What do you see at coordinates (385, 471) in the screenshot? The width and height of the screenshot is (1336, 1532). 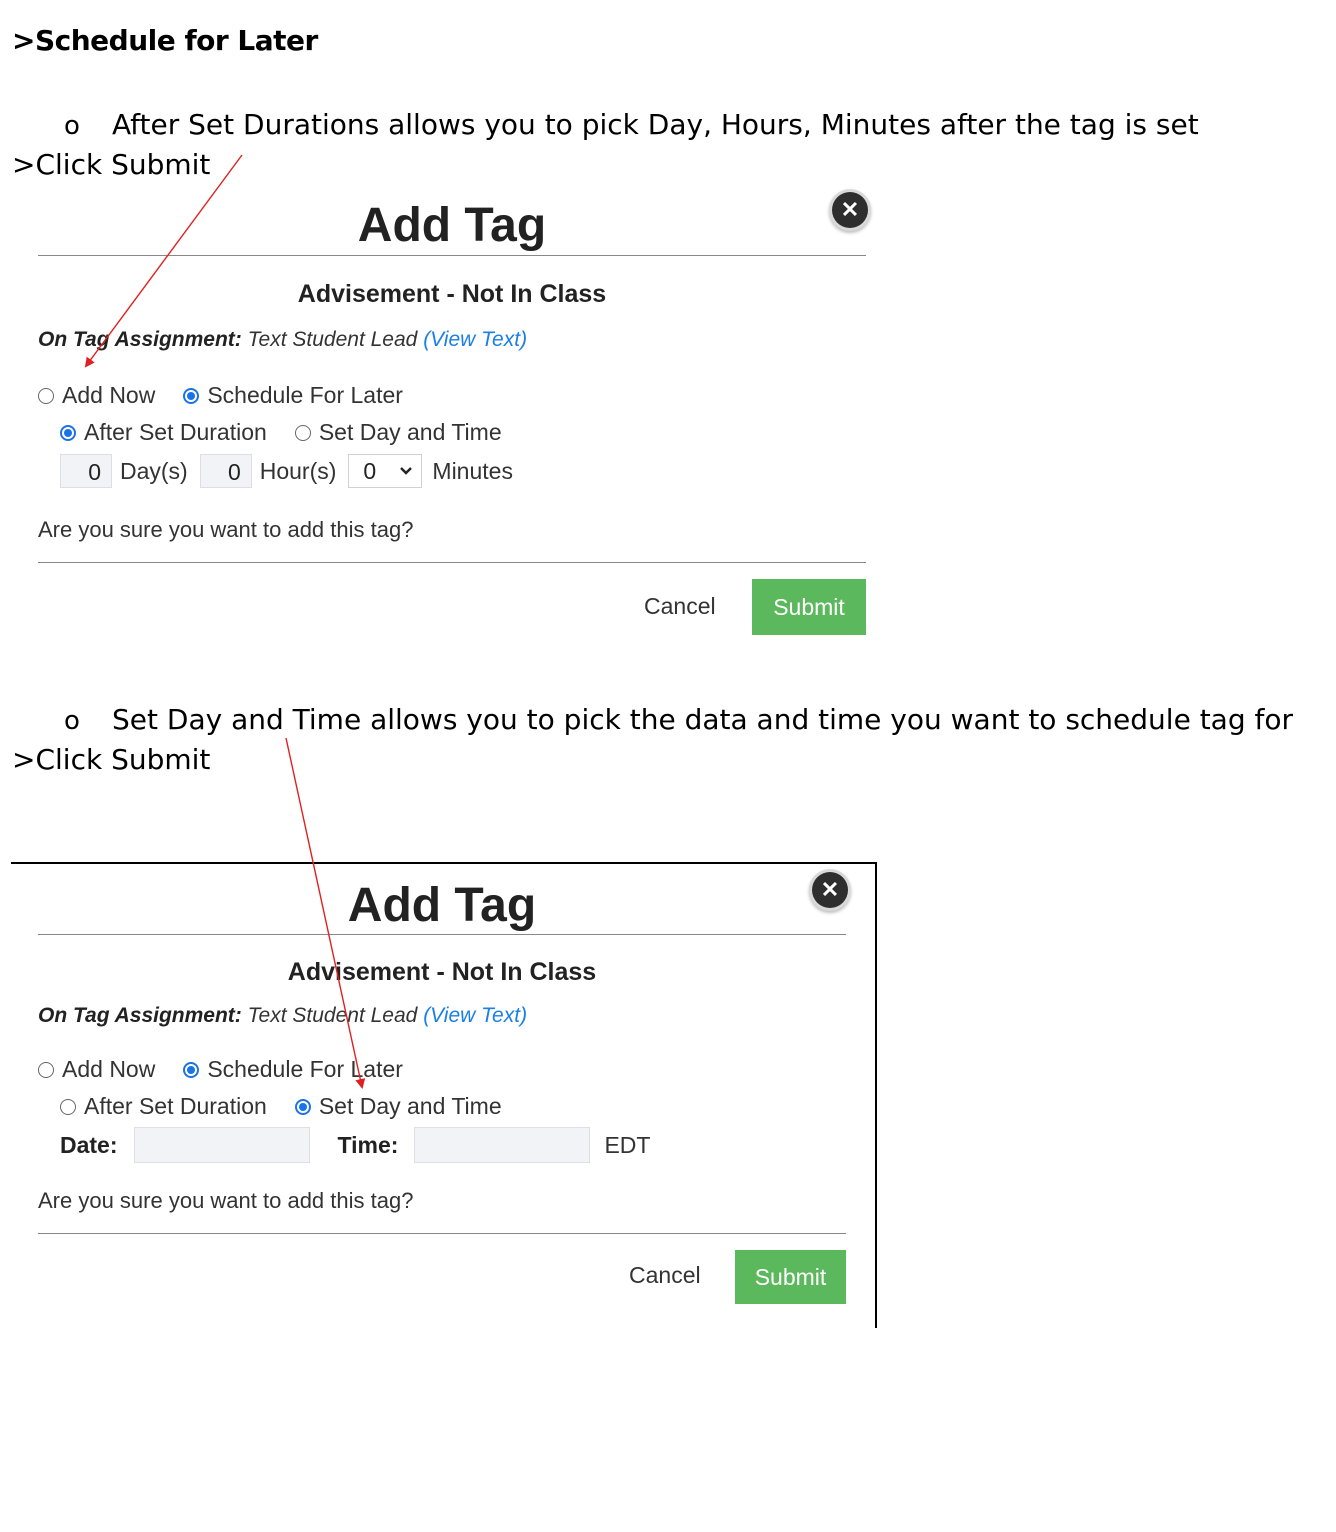 I see `minutes-select: 0` at bounding box center [385, 471].